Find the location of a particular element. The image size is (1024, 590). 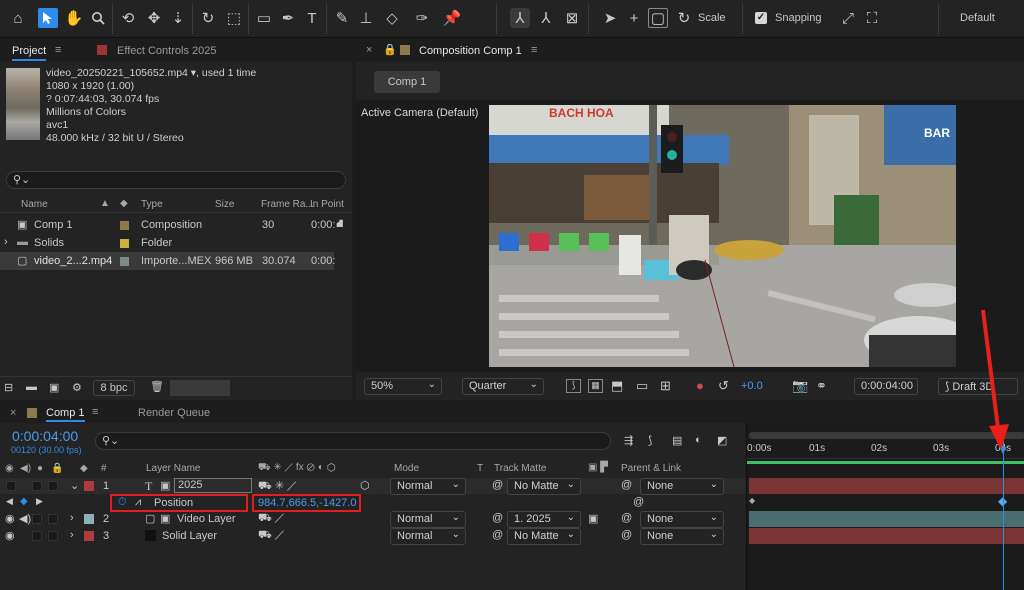

snap-features-icon: ⛶ is located at coordinates (872, 18).